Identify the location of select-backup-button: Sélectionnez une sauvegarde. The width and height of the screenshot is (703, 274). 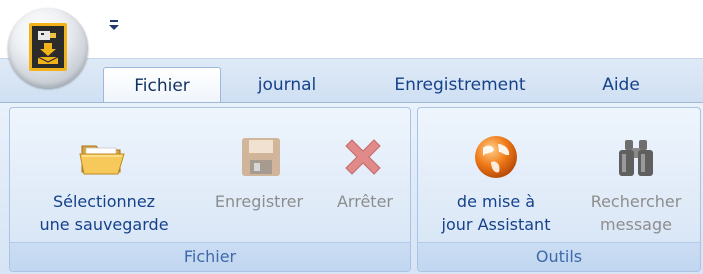
(104, 176).